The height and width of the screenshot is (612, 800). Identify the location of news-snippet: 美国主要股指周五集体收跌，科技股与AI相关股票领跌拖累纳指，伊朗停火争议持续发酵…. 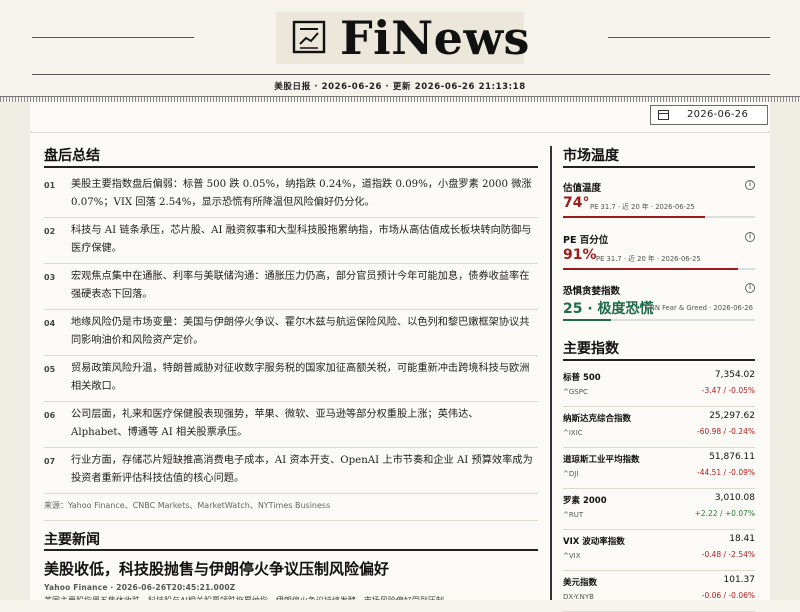
(291, 597).